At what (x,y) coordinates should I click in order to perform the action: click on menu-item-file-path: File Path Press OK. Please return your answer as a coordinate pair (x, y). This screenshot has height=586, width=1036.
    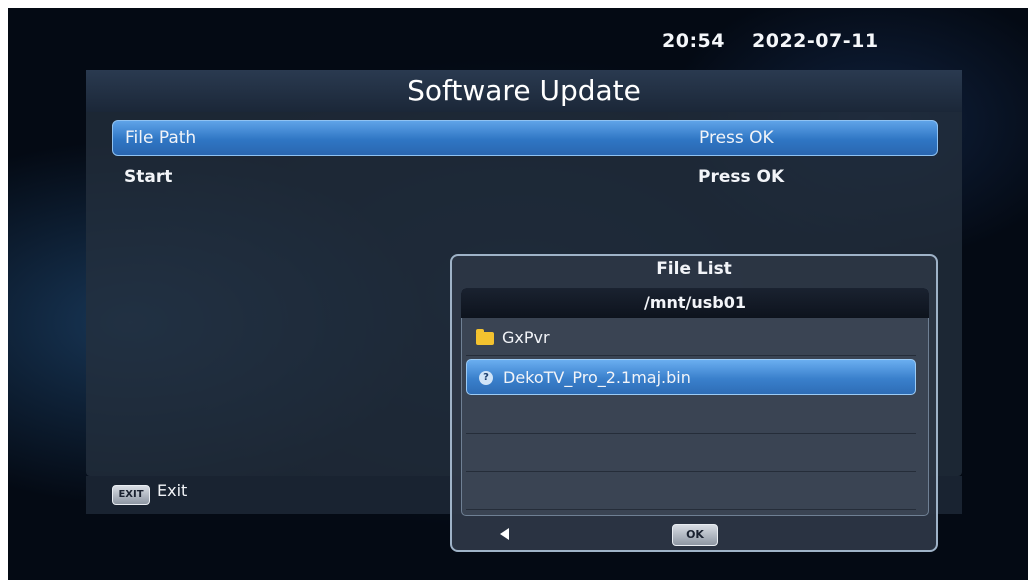
    Looking at the image, I should click on (525, 138).